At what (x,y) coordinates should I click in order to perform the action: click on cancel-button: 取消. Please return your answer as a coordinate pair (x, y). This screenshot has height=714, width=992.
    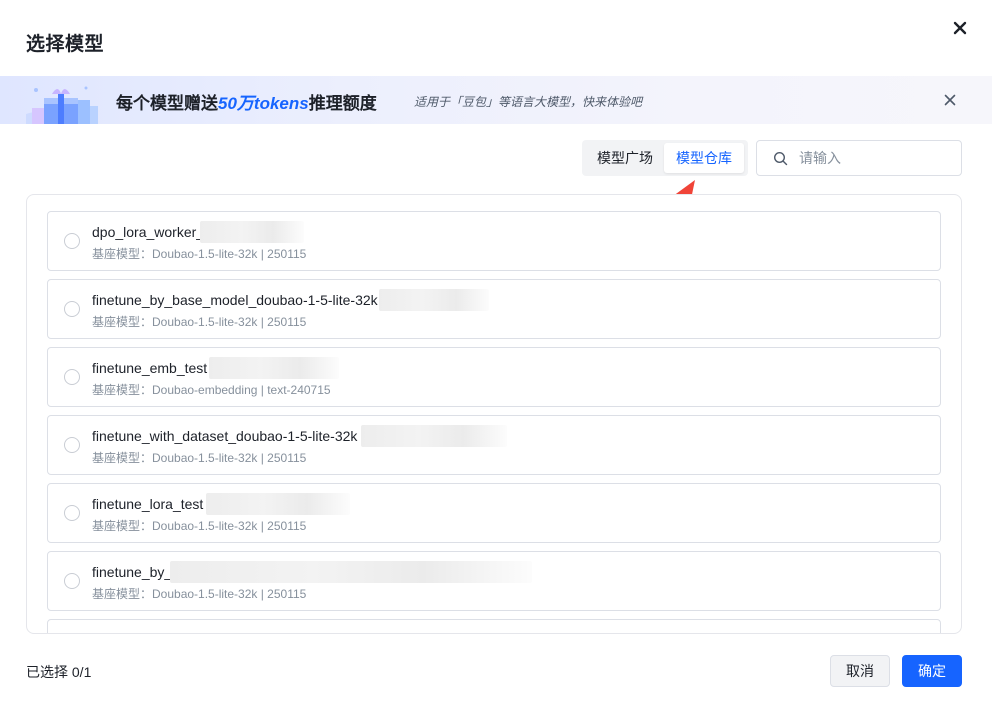
    Looking at the image, I should click on (860, 671).